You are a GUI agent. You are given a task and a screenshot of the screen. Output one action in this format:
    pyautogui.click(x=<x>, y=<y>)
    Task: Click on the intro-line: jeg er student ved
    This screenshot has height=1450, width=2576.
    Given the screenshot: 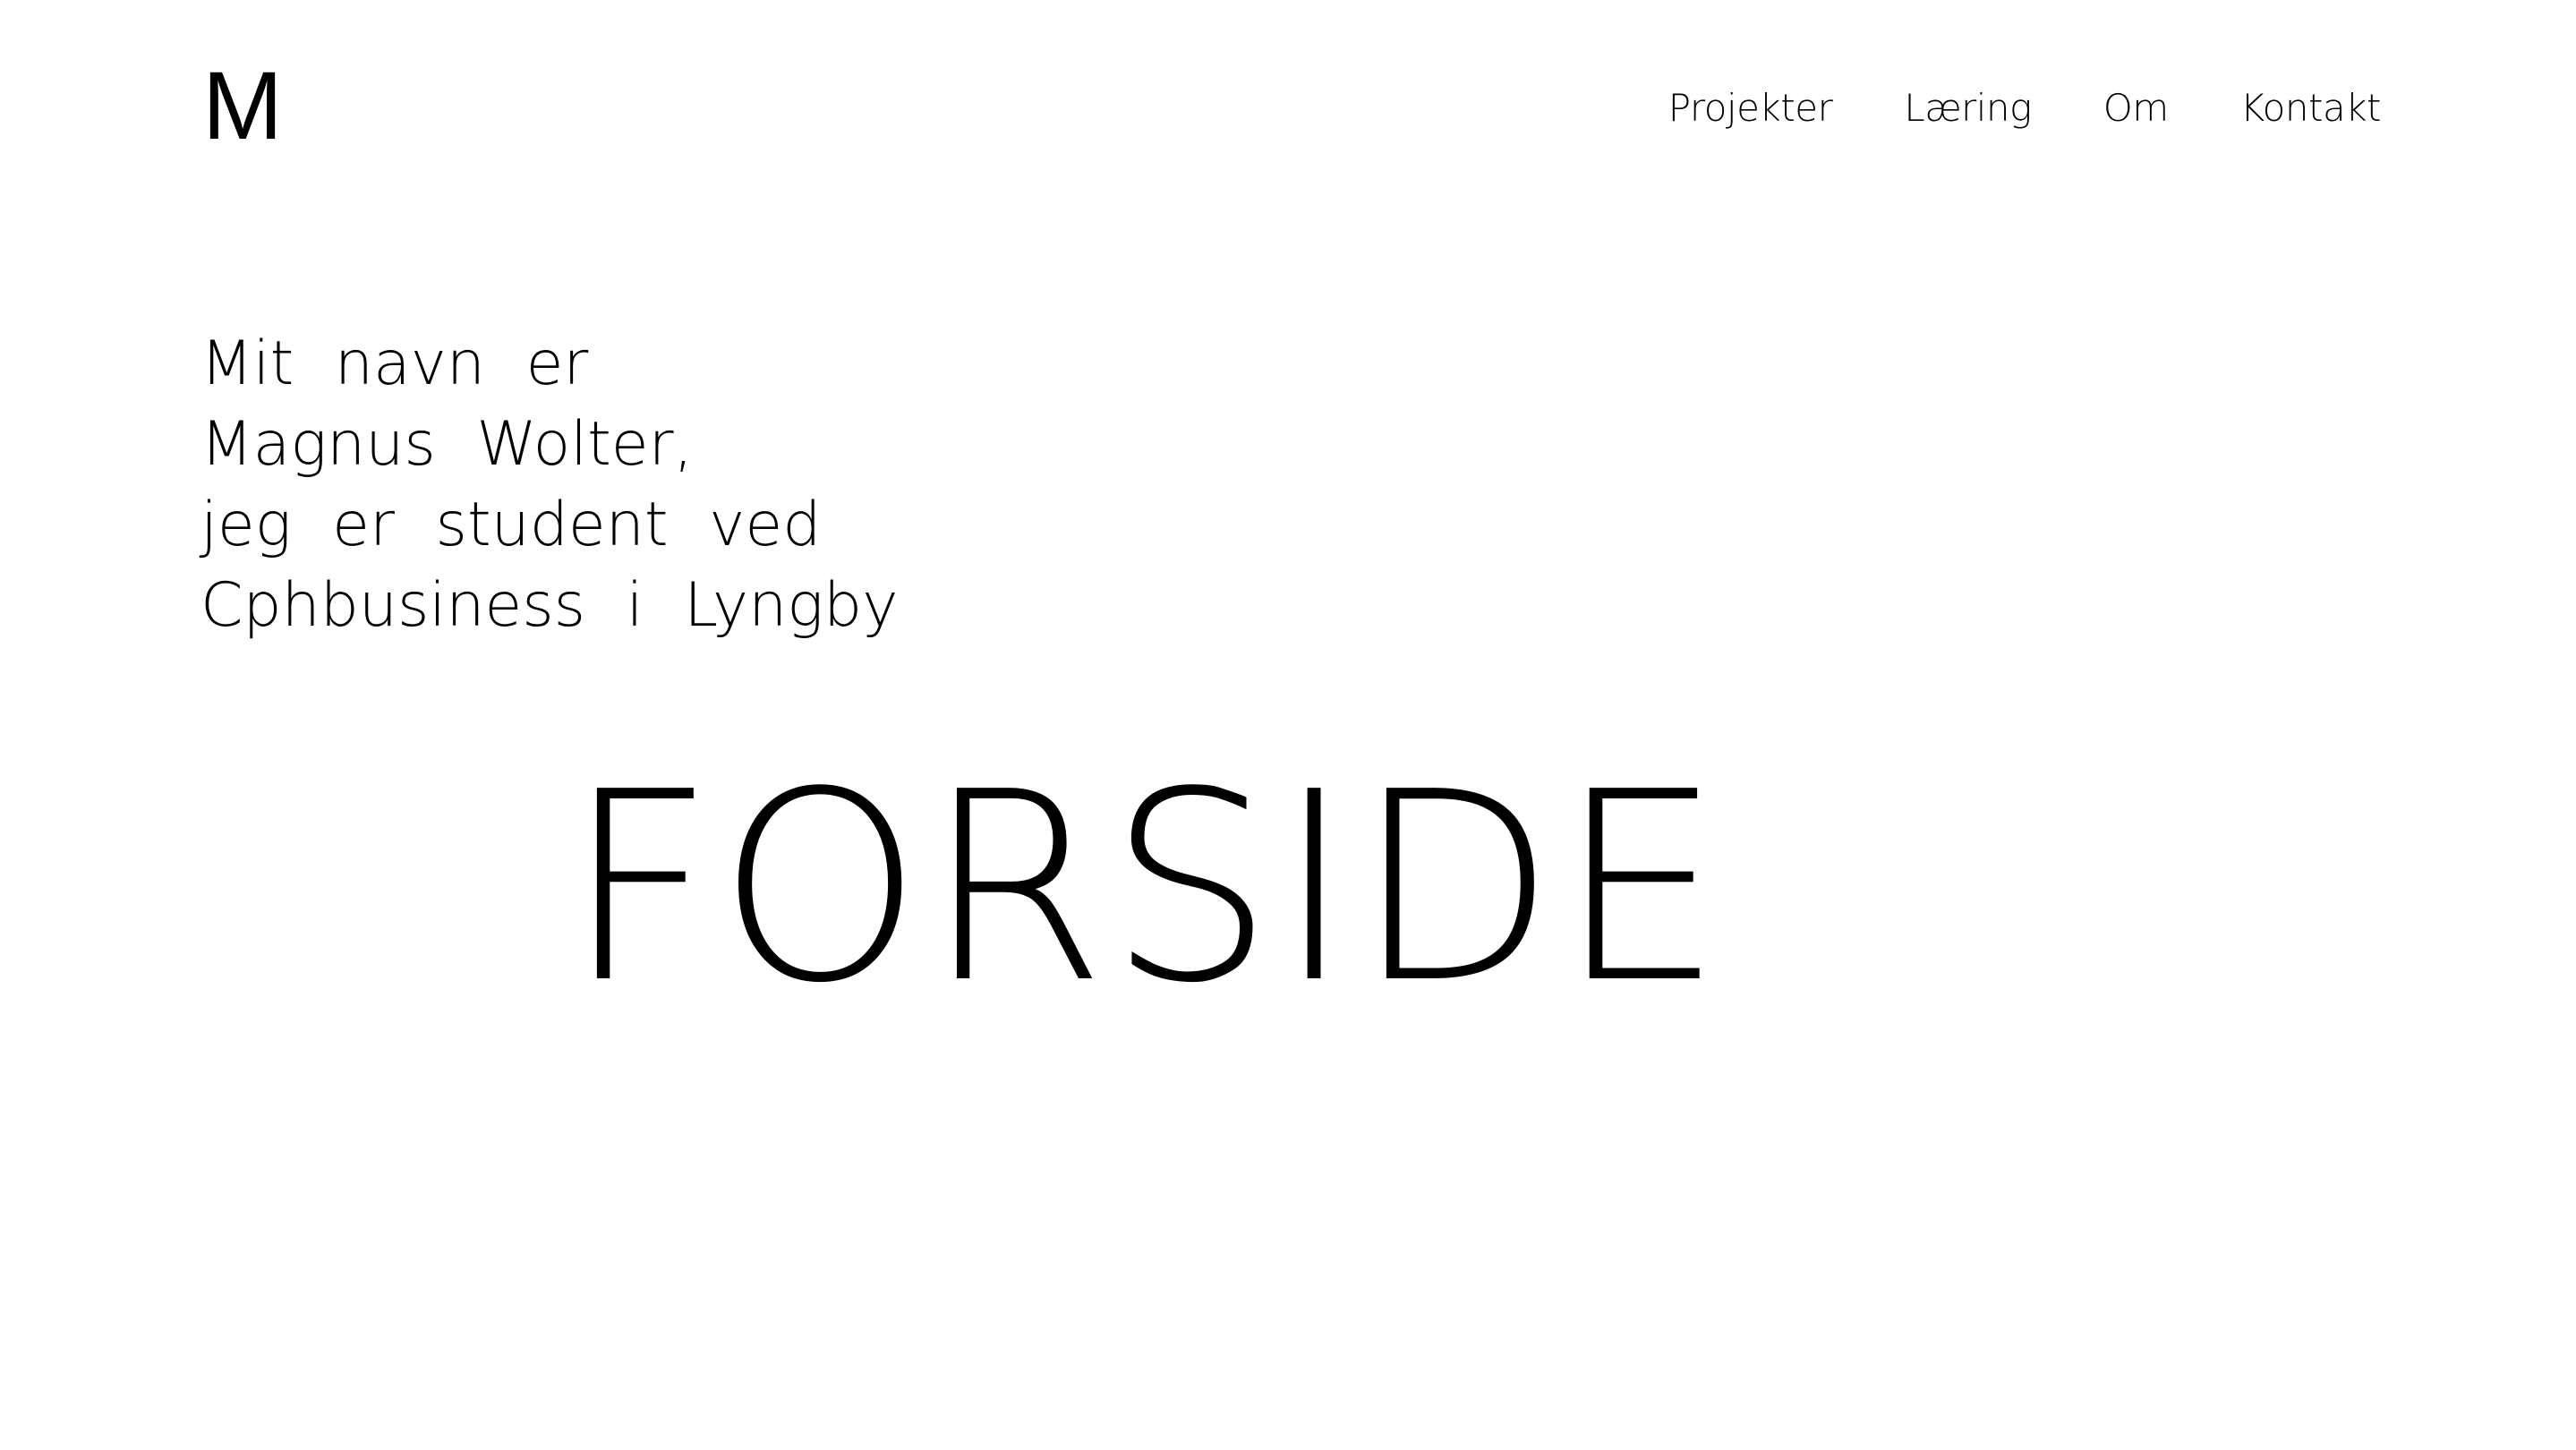 What is the action you would take?
    pyautogui.click(x=511, y=525)
    